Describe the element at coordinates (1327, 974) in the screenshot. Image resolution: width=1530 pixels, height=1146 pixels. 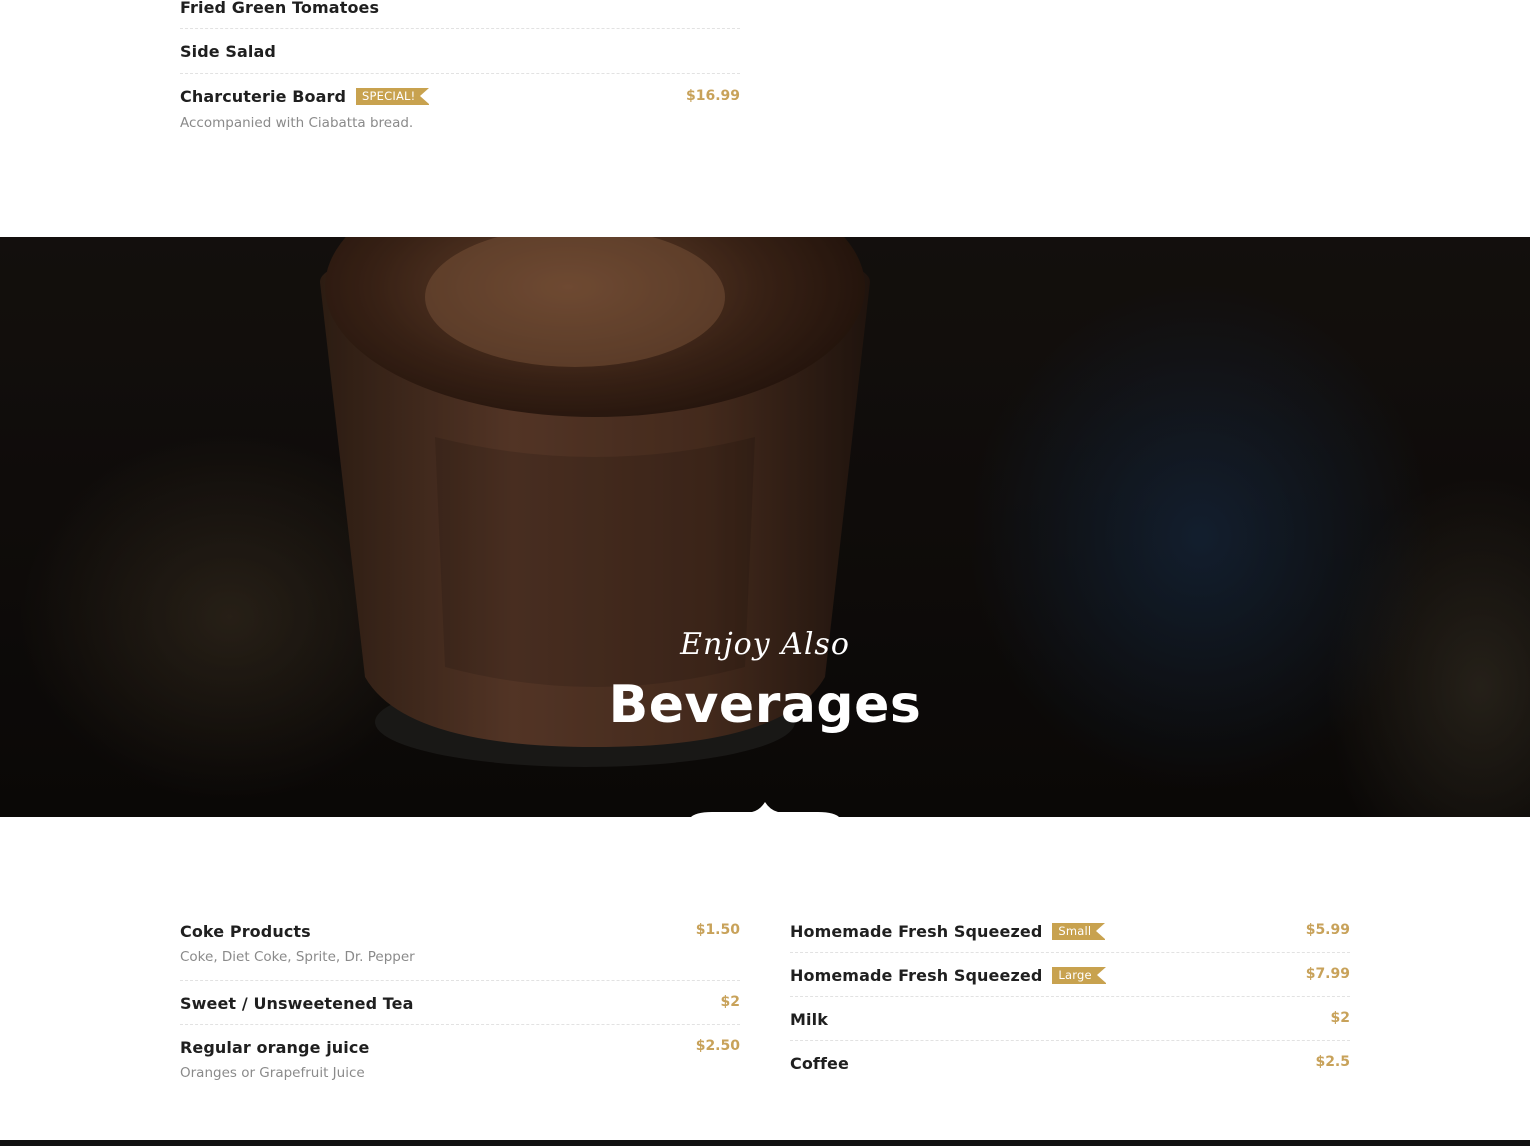
I see `item-price: $7.99` at that location.